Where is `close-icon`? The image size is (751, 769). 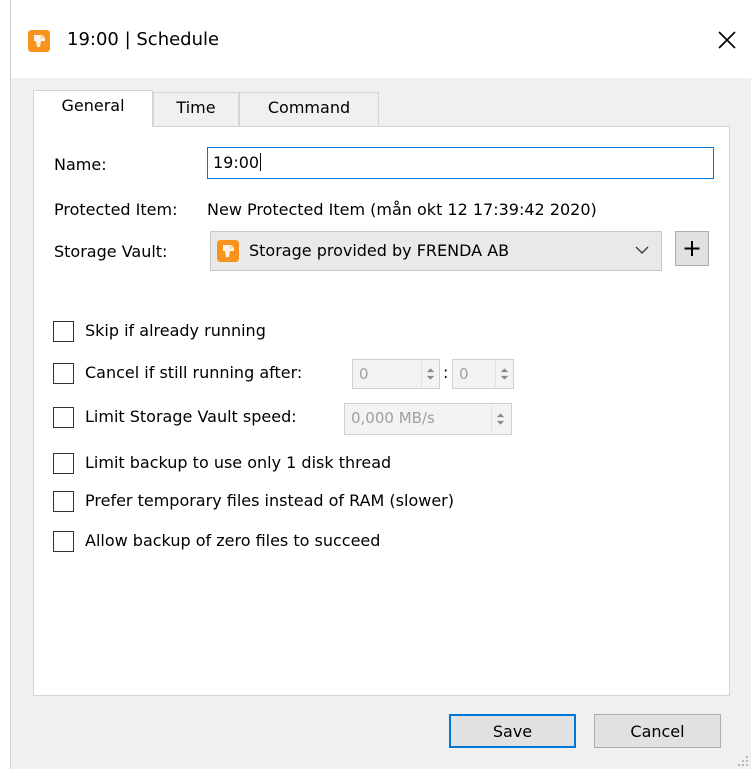 close-icon is located at coordinates (727, 40).